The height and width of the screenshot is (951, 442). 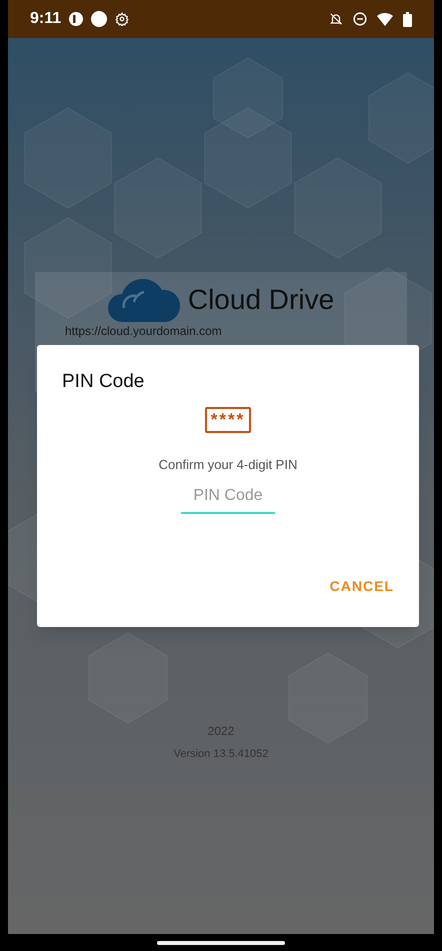 I want to click on clock: 9:11, so click(x=46, y=19).